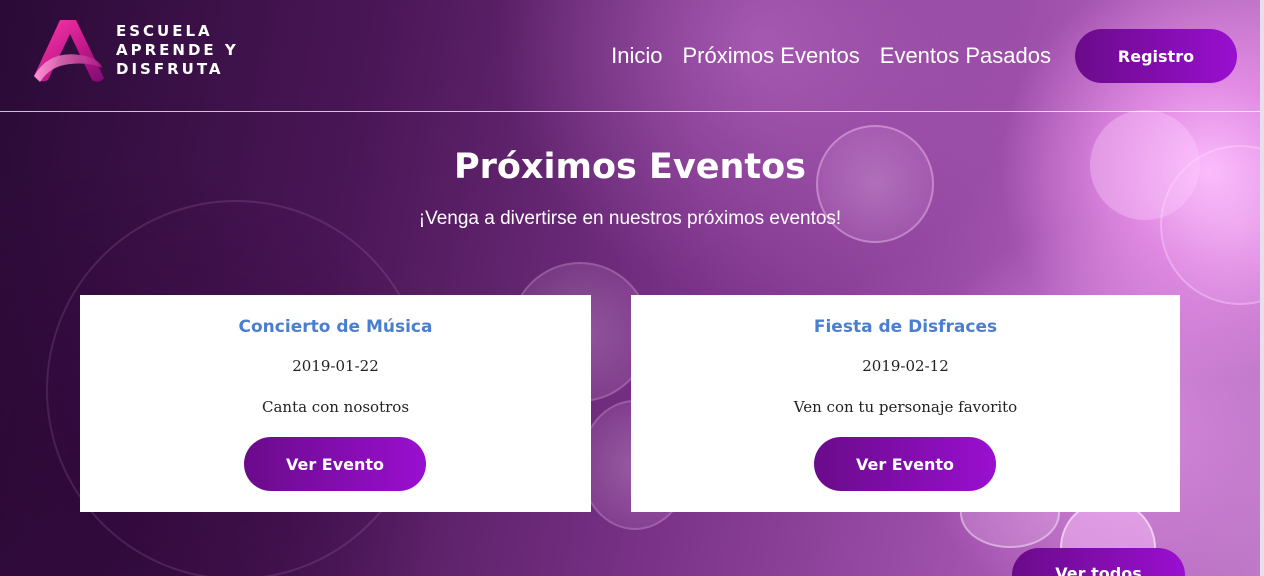 The width and height of the screenshot is (1264, 576). What do you see at coordinates (170, 69) in the screenshot?
I see `logo-line: DISFRUTA` at bounding box center [170, 69].